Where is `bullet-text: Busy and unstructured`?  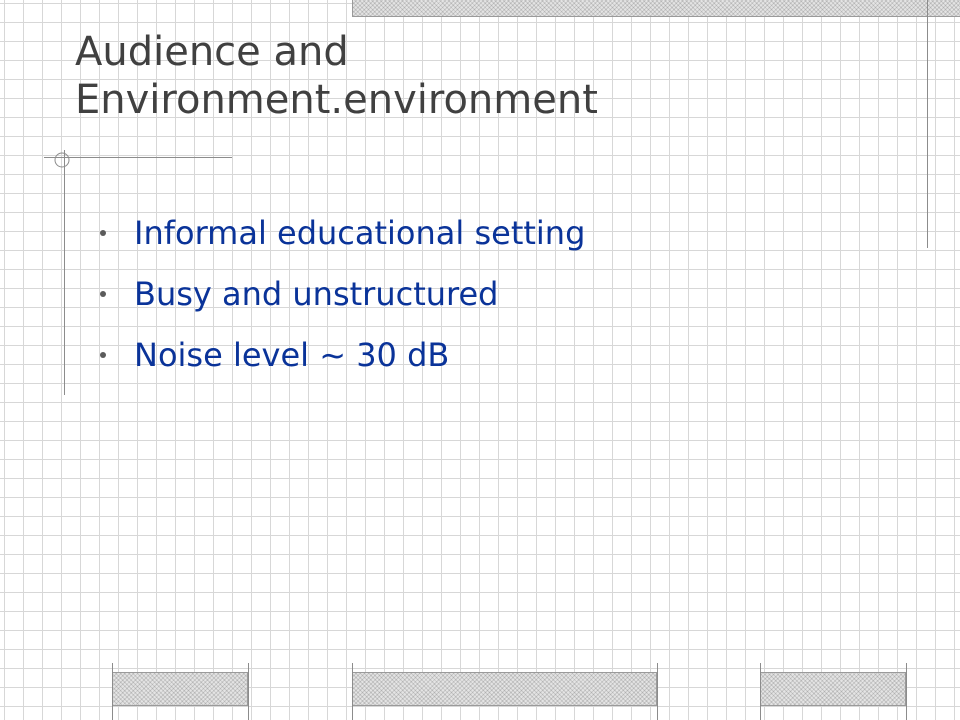
bullet-text: Busy and unstructured is located at coordinates (316, 294).